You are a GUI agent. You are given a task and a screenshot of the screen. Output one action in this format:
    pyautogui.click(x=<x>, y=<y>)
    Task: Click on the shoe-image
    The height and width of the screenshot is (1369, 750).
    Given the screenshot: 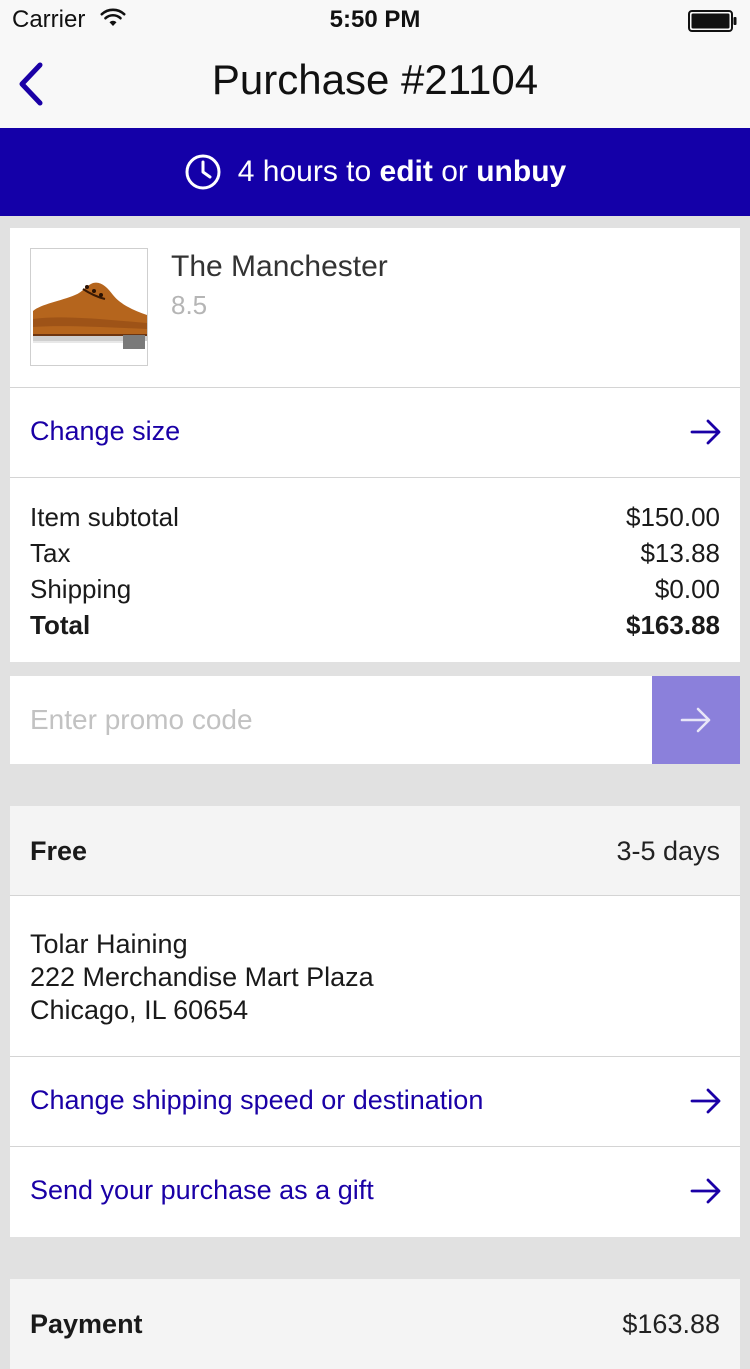 What is the action you would take?
    pyautogui.click(x=89, y=307)
    